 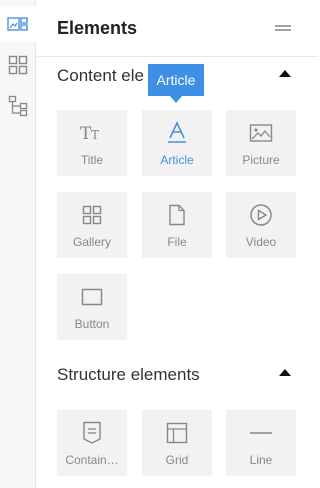 I want to click on article-tooltip: Article, so click(x=176, y=80).